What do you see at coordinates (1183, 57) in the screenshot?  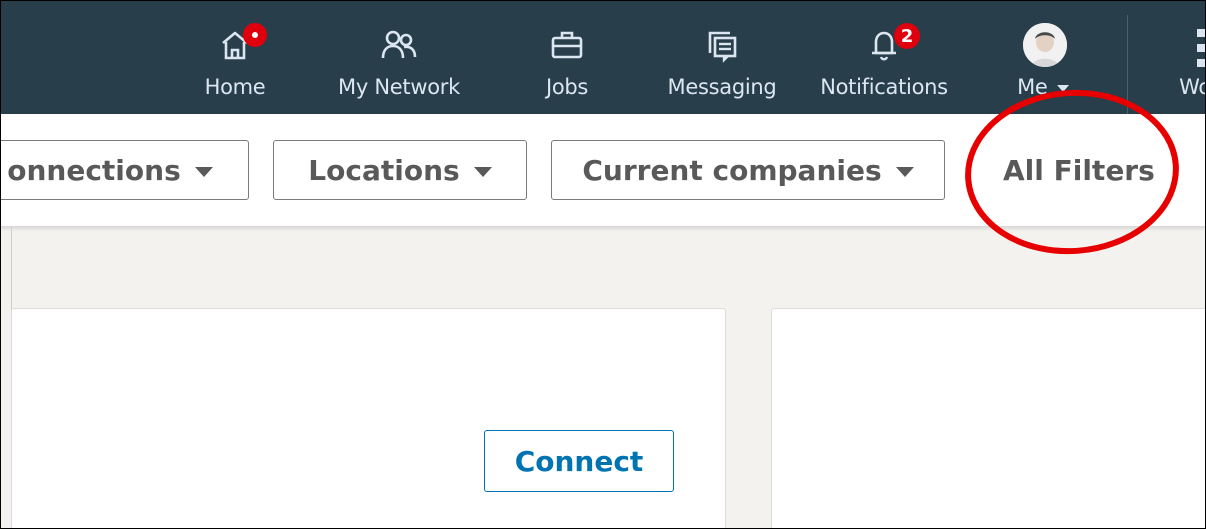 I see `nav-item-work: Wo` at bounding box center [1183, 57].